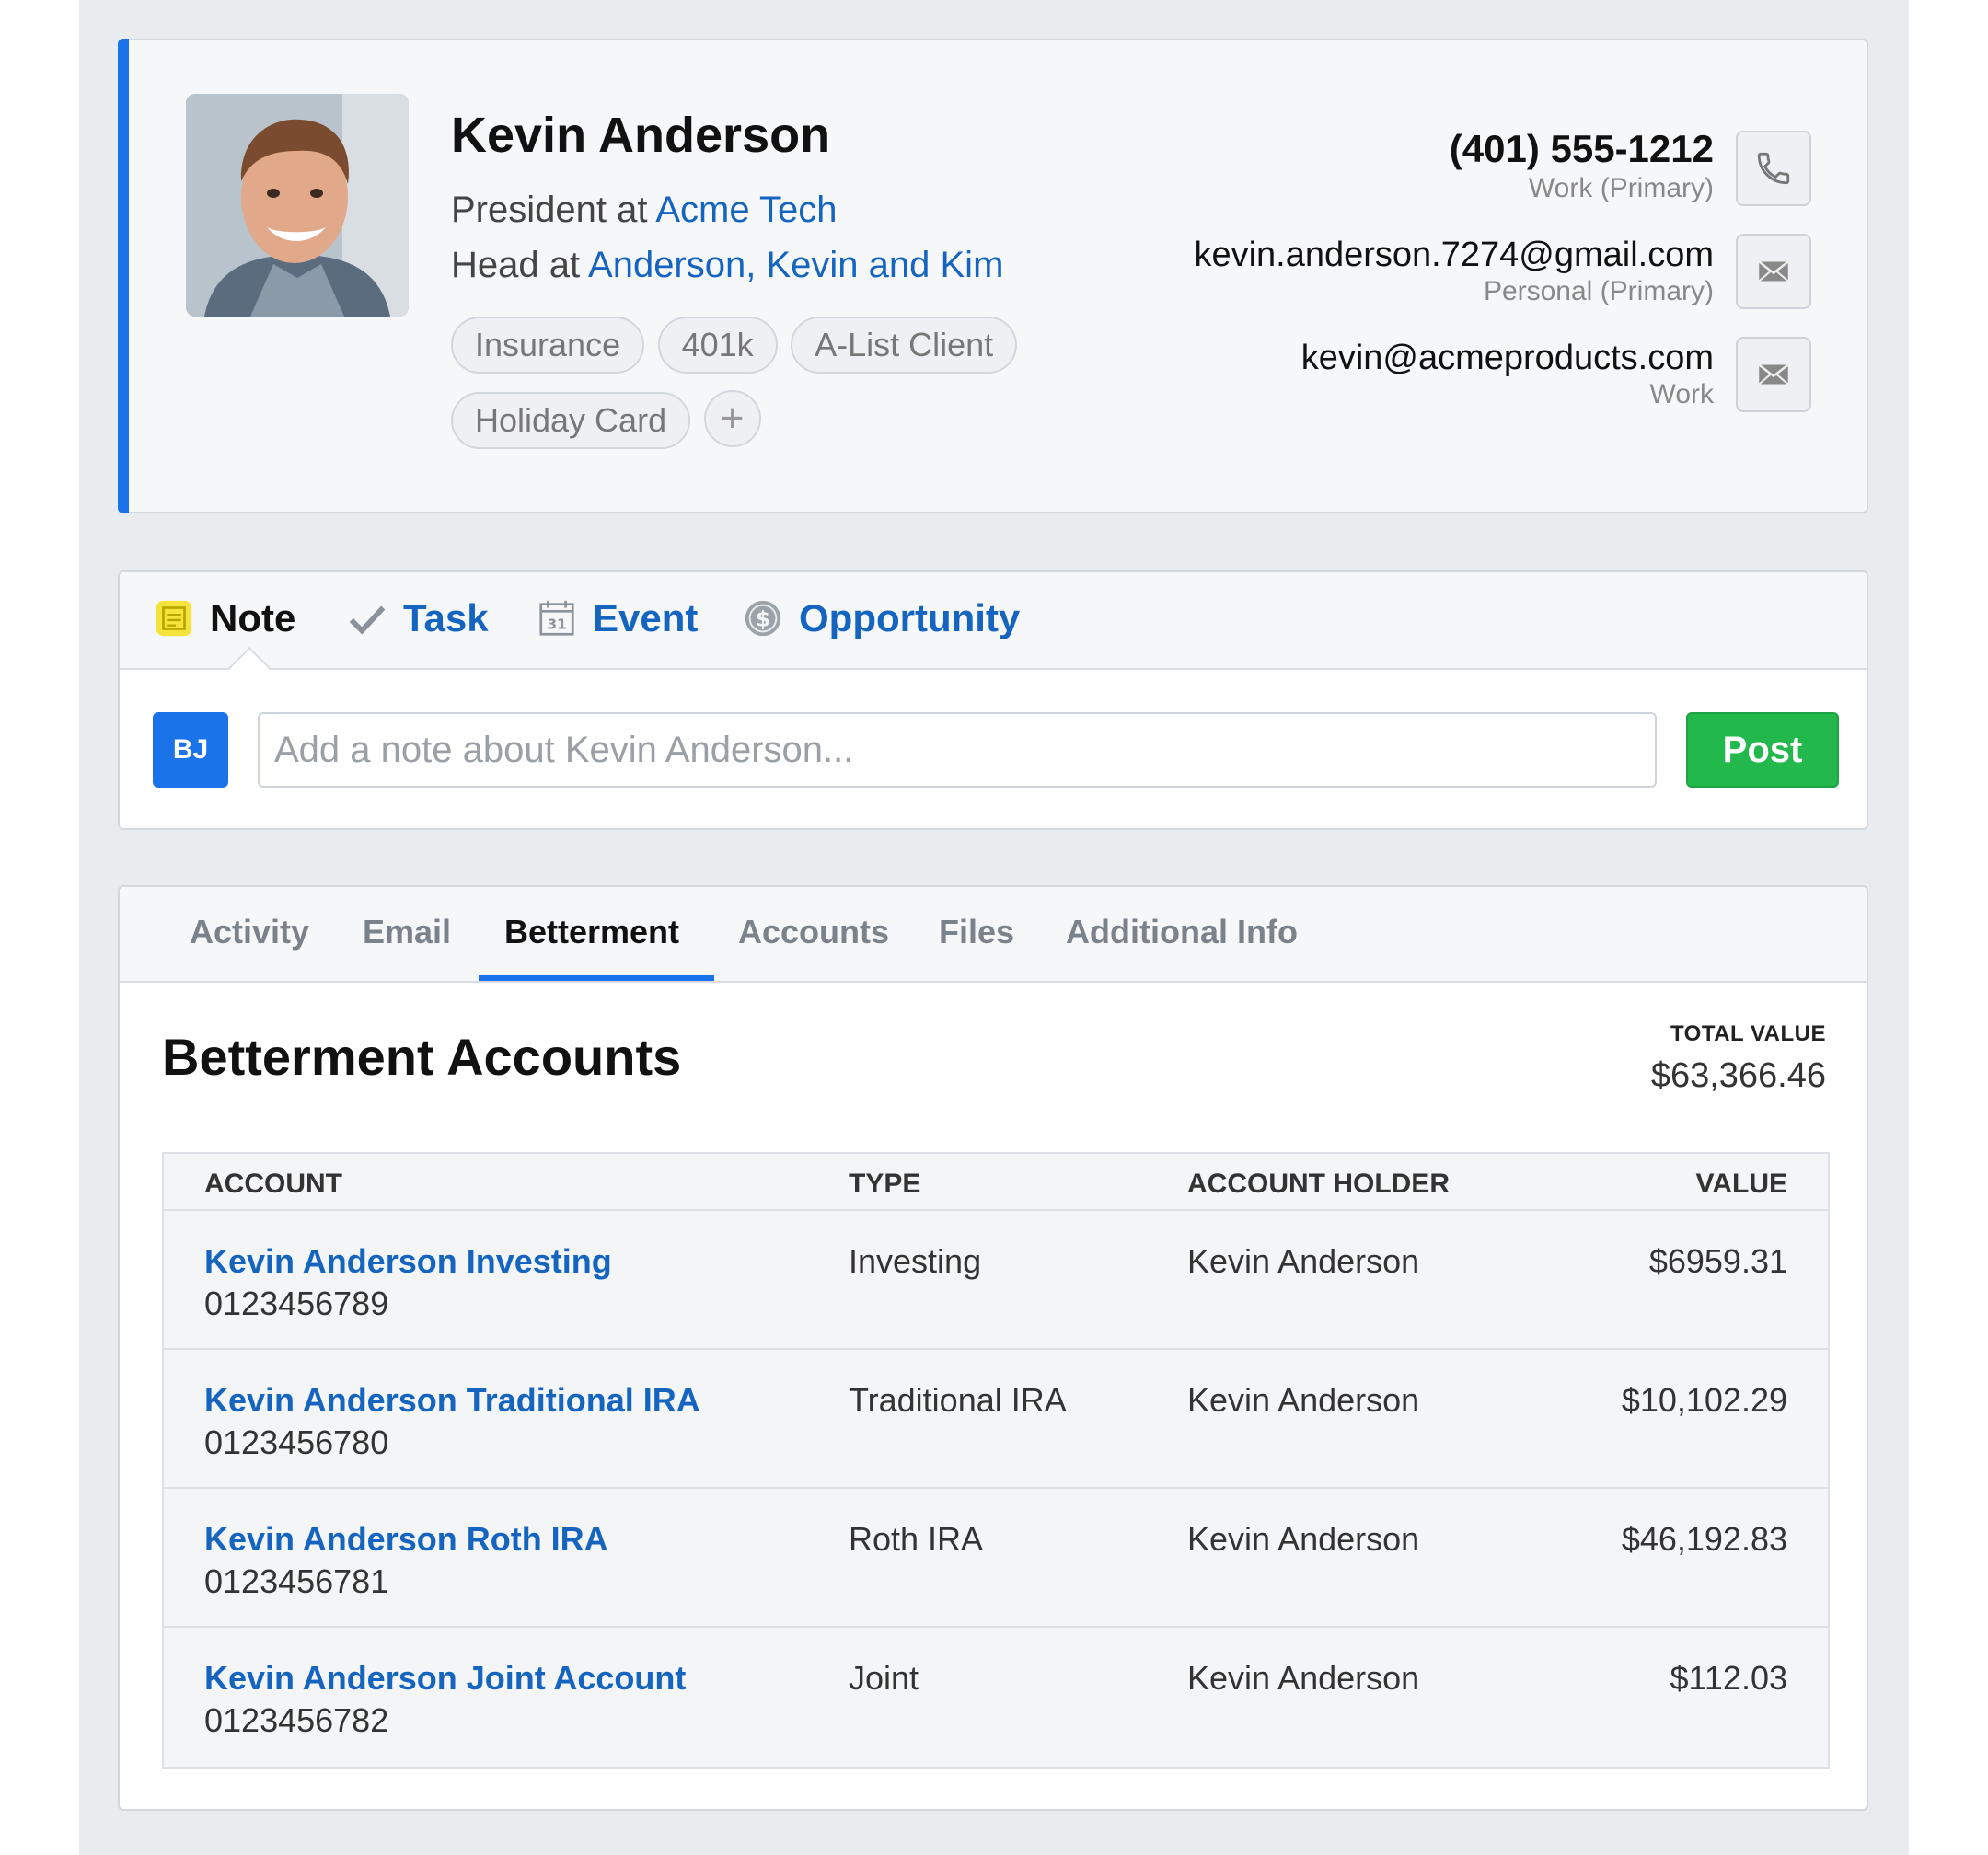 Image resolution: width=1988 pixels, height=1855 pixels. I want to click on email-work-button, so click(1774, 374).